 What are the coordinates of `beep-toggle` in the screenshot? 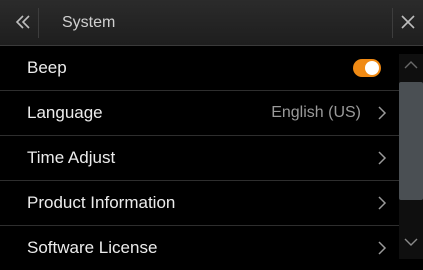 It's located at (367, 68).